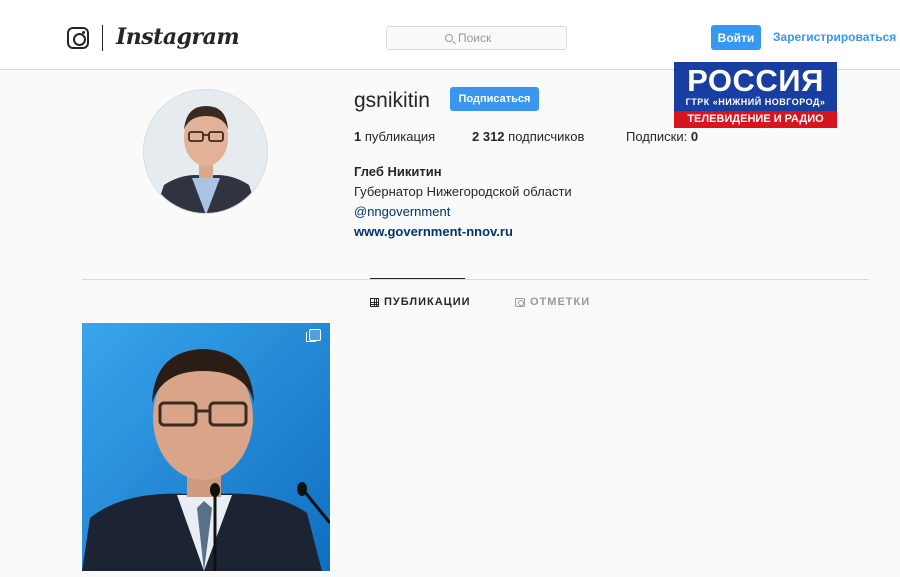 Image resolution: width=900 pixels, height=577 pixels. Describe the element at coordinates (313, 335) in the screenshot. I see `carousel-icon` at that location.